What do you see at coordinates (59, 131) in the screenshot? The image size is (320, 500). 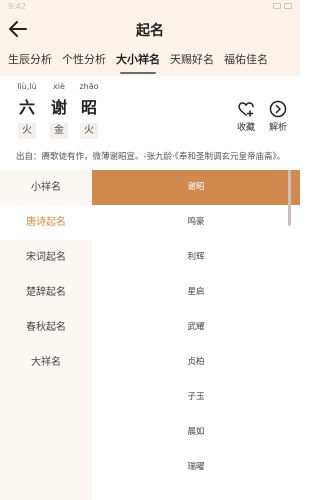 I see `char-element-badge: 金` at bounding box center [59, 131].